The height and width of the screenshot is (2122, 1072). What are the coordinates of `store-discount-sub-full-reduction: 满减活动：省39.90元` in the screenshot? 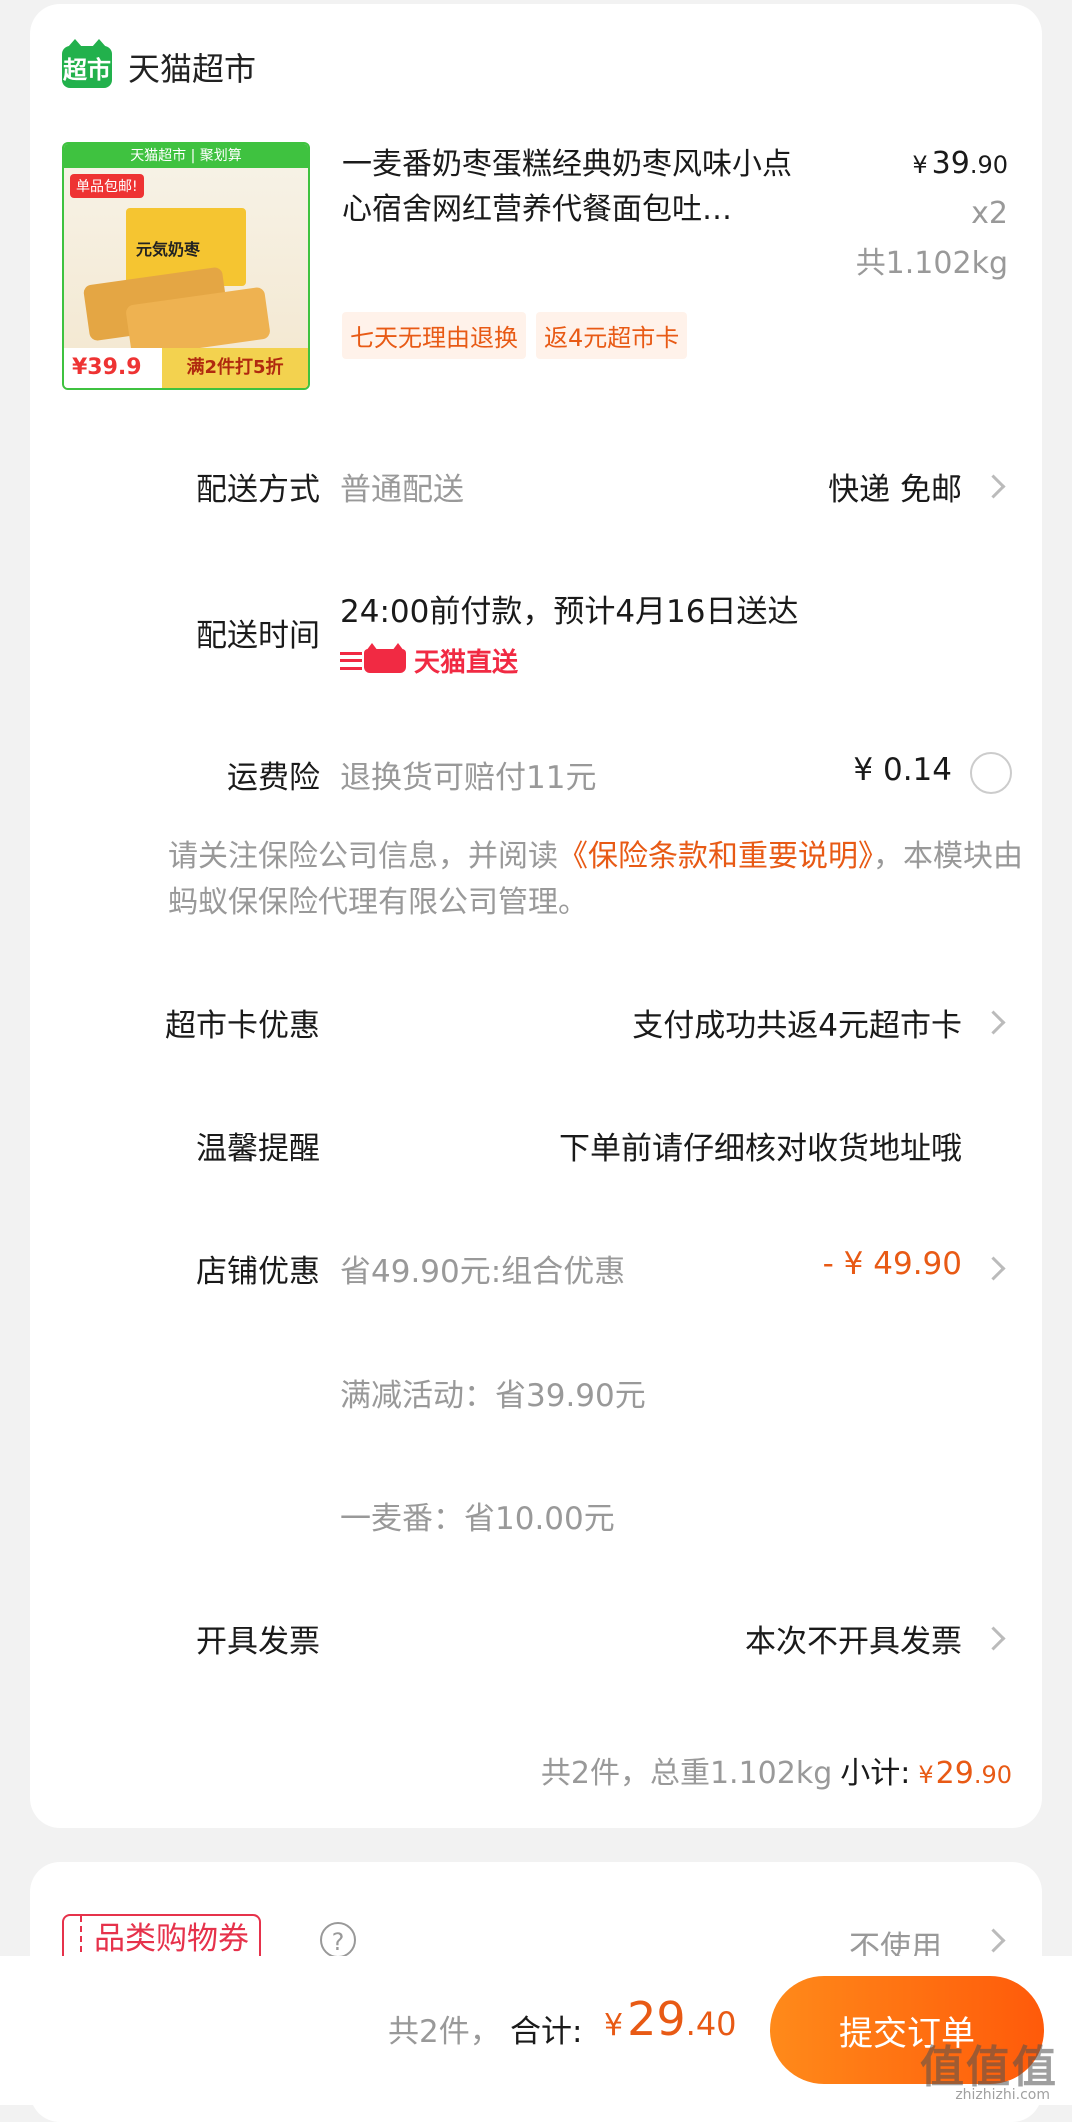 It's located at (493, 1396).